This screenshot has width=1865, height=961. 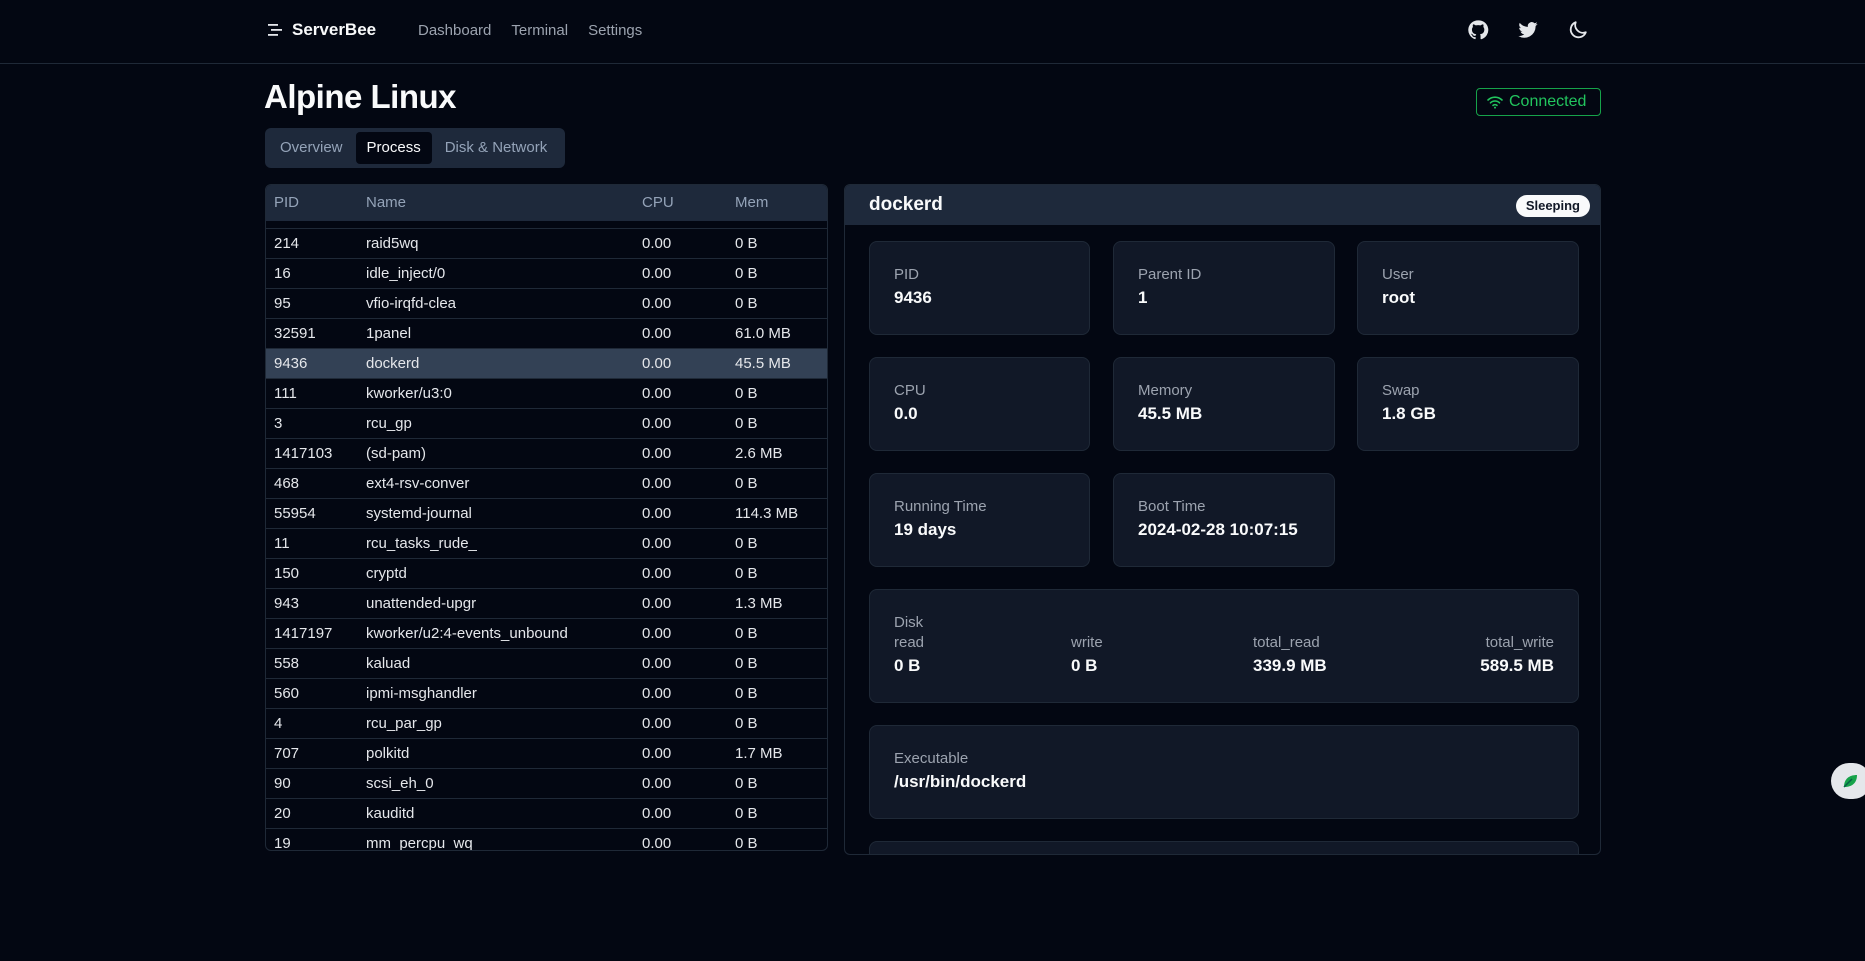 I want to click on table-row: 558 kaluad 0.00 0 B, so click(x=546, y=664).